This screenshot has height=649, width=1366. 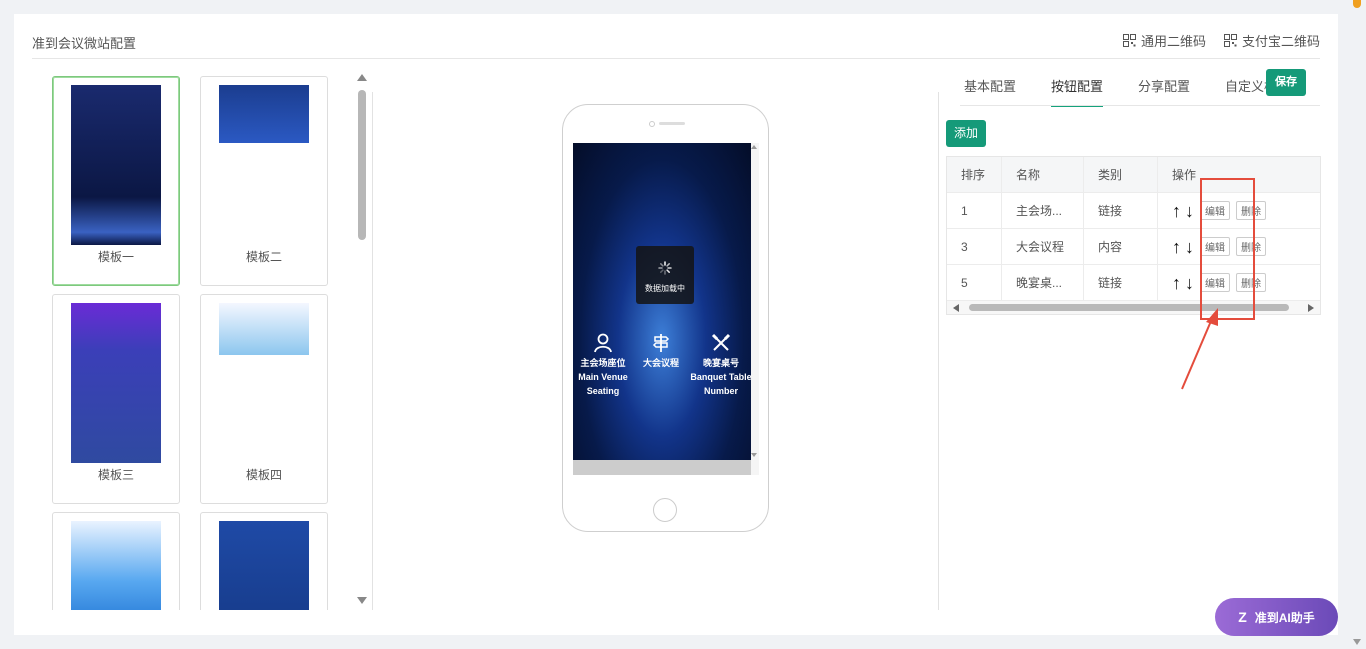 What do you see at coordinates (1133, 307) in the screenshot?
I see `table-hscrollbar` at bounding box center [1133, 307].